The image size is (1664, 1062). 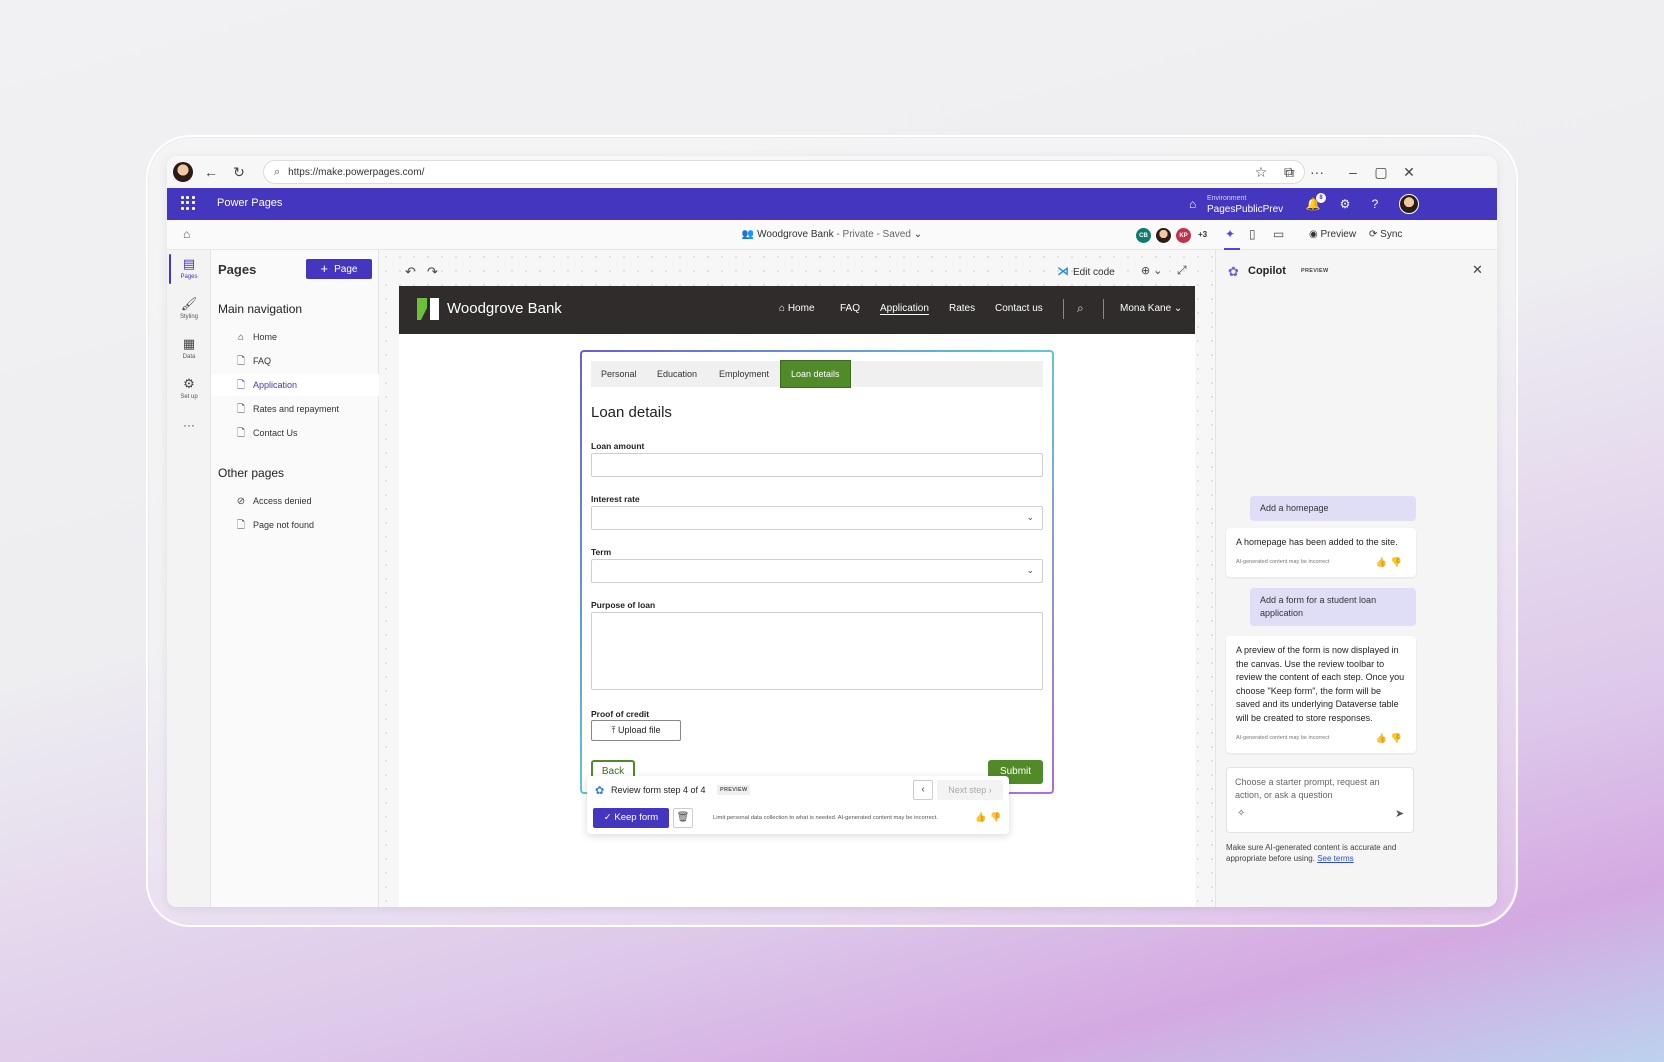 What do you see at coordinates (1391, 234) in the screenshot?
I see `sync-label: Sync` at bounding box center [1391, 234].